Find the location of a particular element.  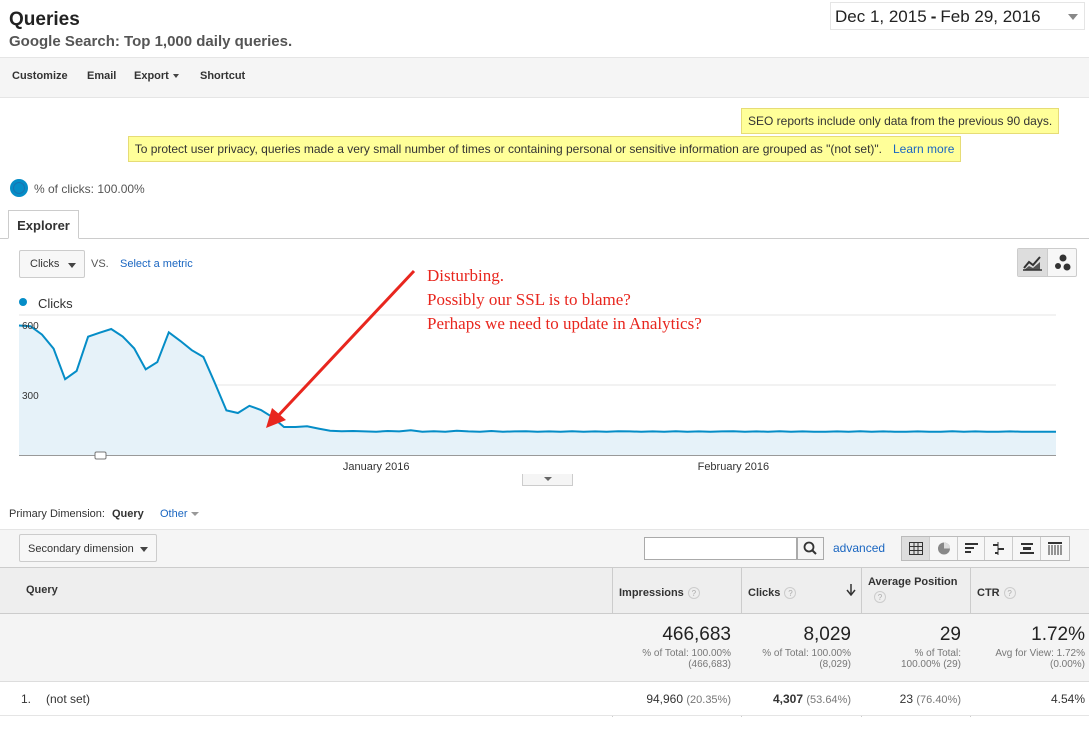

secondary-dimension-select: Secondary dimension is located at coordinates (88, 548).